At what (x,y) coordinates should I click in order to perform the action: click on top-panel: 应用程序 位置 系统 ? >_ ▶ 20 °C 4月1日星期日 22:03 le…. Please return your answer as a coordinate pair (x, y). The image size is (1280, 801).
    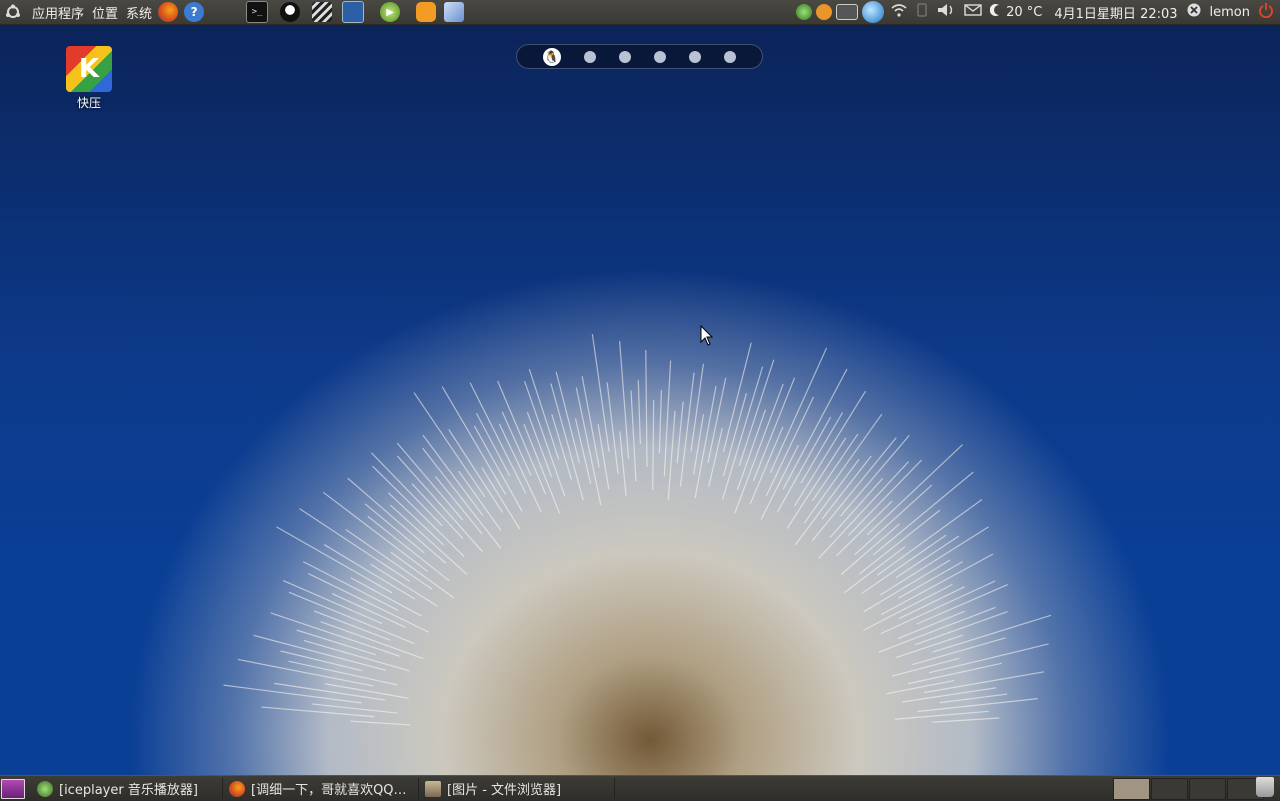
    Looking at the image, I should click on (640, 12).